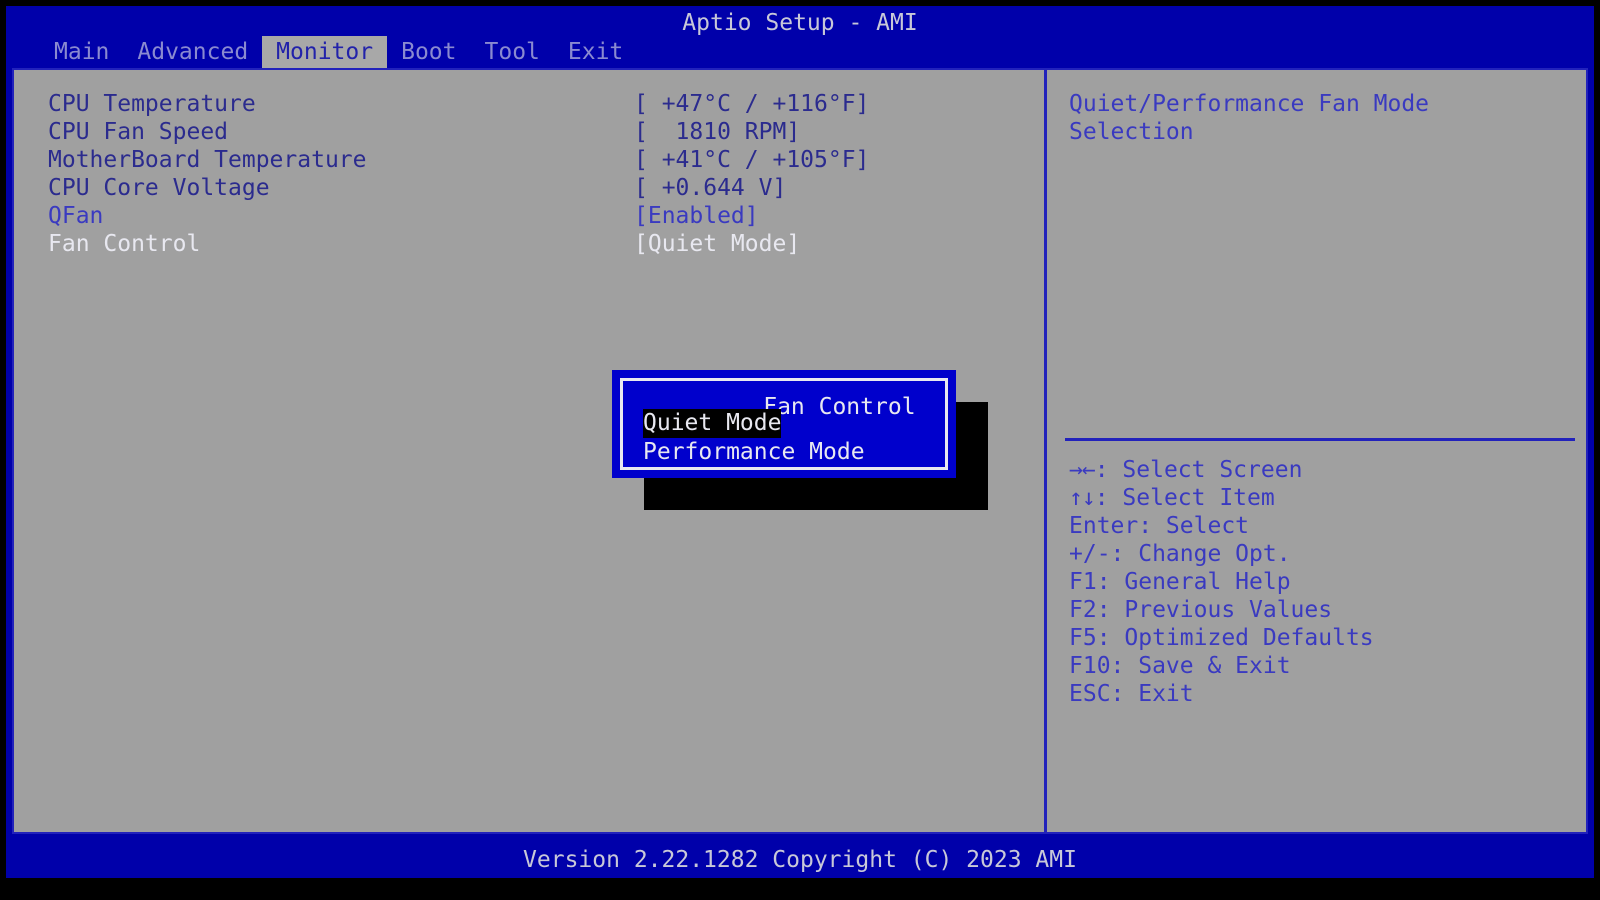  What do you see at coordinates (81, 52) in the screenshot?
I see `tab-main: Main` at bounding box center [81, 52].